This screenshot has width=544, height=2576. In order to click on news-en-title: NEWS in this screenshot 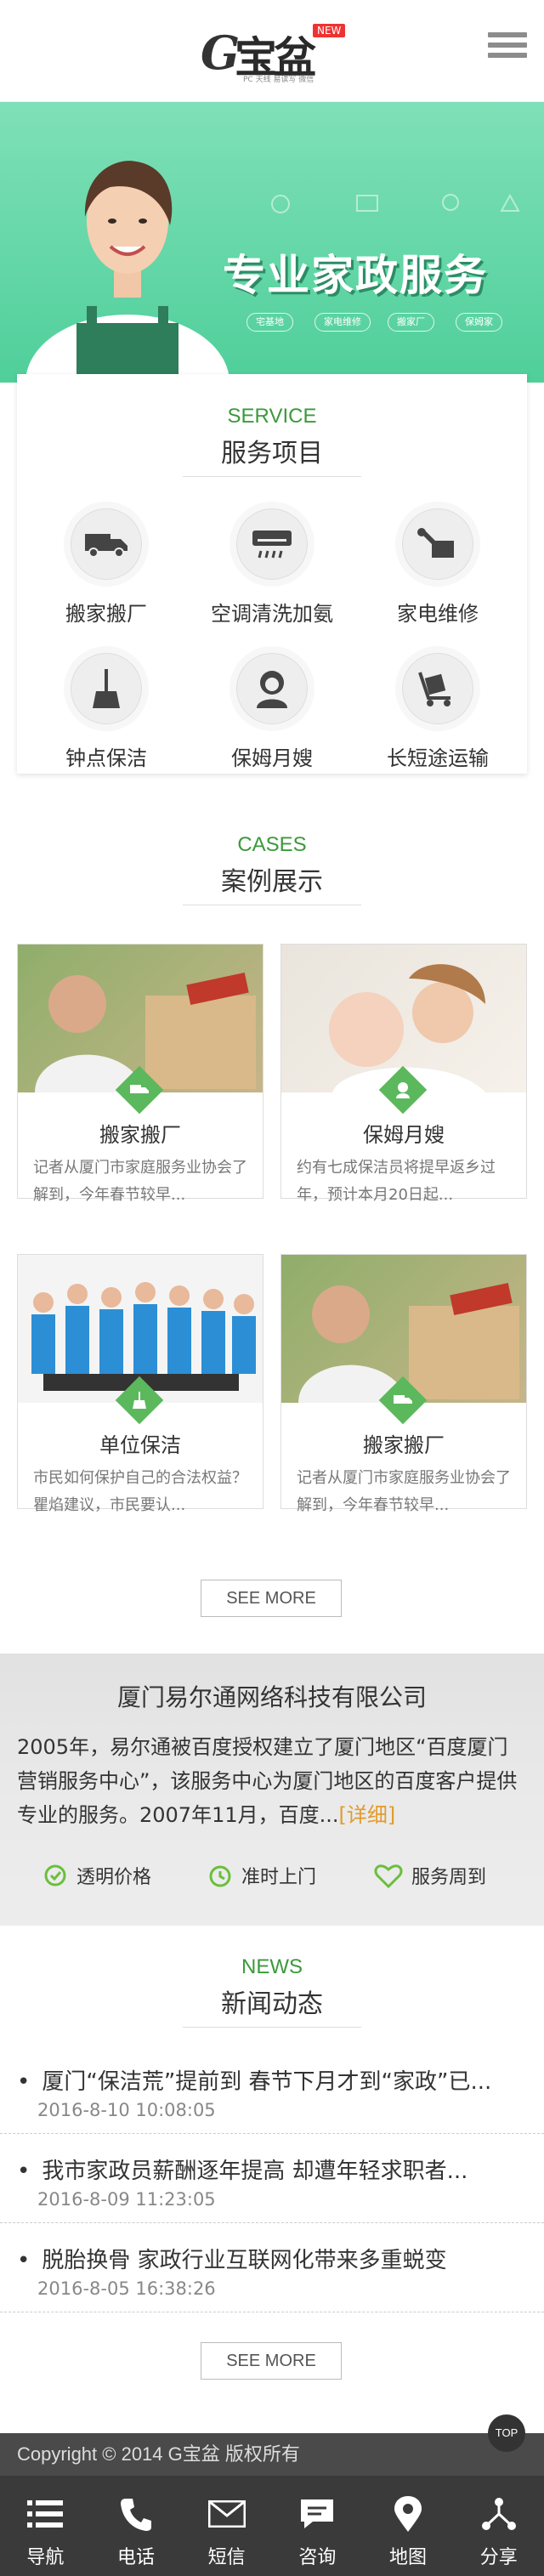, I will do `click(272, 1967)`.